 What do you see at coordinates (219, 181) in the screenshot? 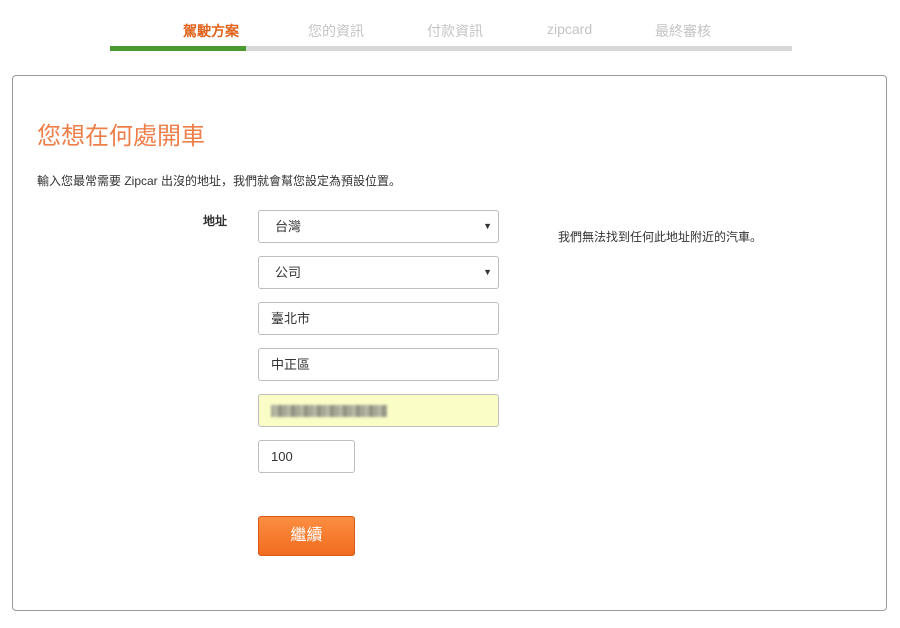
I see `intro-text: 輸入您最常需要 Zipcar 出沒的地址，我們就會幫您設定為預設位置。` at bounding box center [219, 181].